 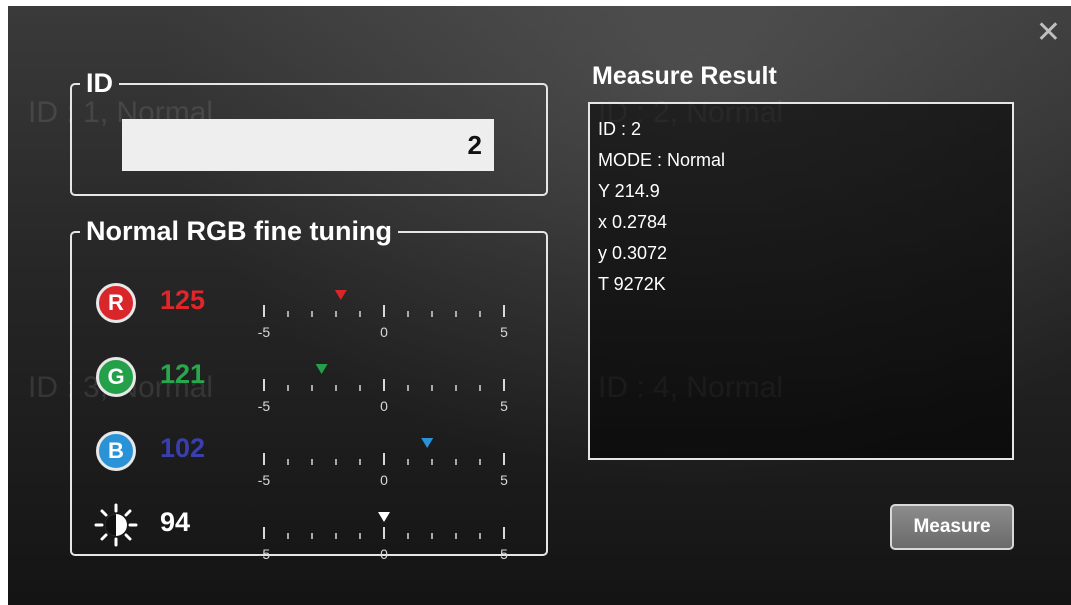 What do you see at coordinates (380, 384) in the screenshot?
I see `green-slider: -5 0 5` at bounding box center [380, 384].